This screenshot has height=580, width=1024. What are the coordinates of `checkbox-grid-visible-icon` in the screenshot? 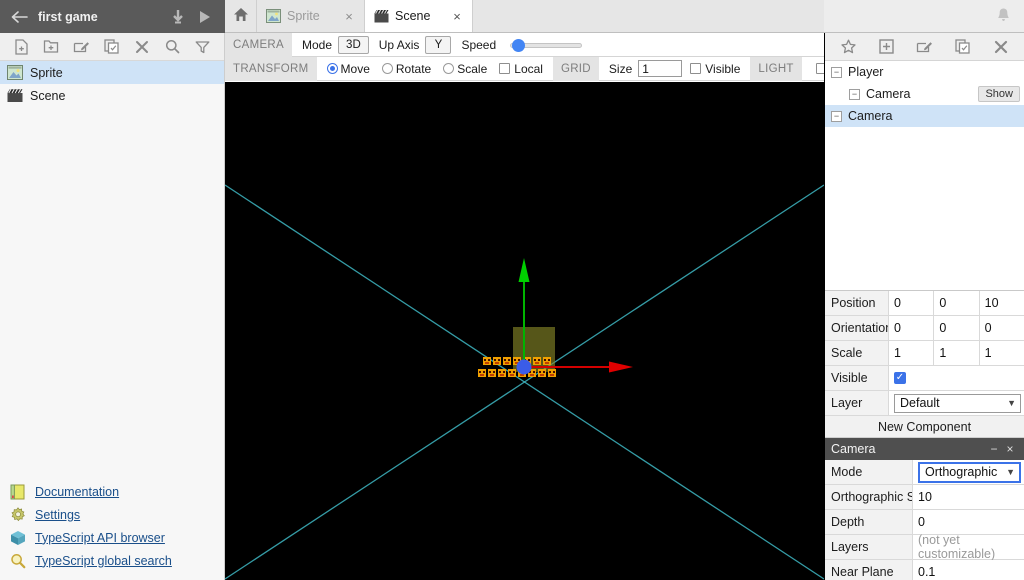 It's located at (696, 68).